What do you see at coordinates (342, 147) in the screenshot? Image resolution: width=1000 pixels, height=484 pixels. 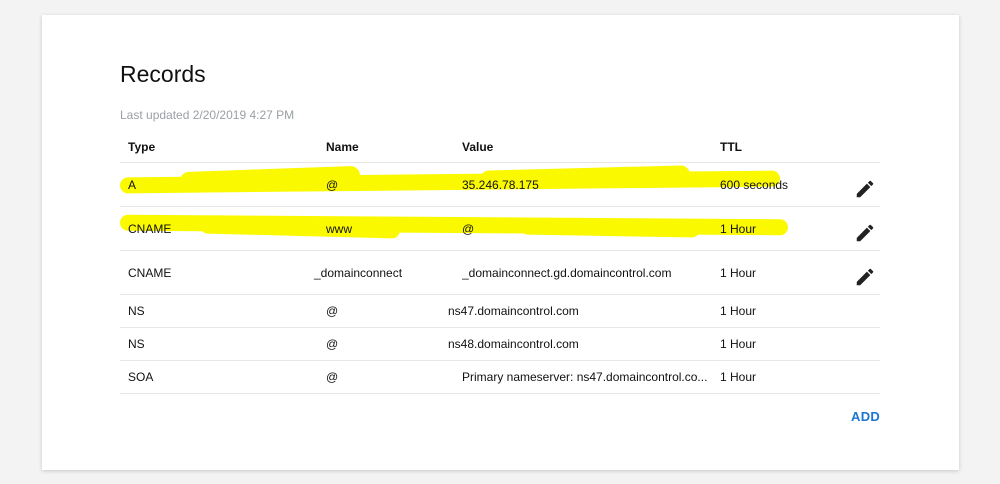 I see `header-name: Name` at bounding box center [342, 147].